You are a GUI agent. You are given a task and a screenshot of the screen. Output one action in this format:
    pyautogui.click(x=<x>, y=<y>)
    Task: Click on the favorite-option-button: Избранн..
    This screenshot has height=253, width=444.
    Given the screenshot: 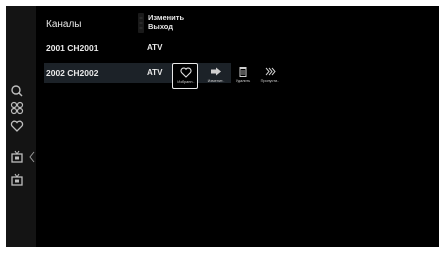 What is the action you would take?
    pyautogui.click(x=185, y=76)
    